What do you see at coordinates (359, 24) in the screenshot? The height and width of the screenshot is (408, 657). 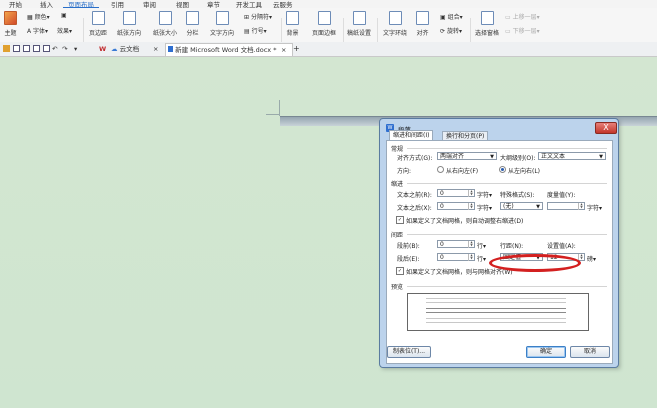 I see `paper-settings-button: 稿纸设置` at bounding box center [359, 24].